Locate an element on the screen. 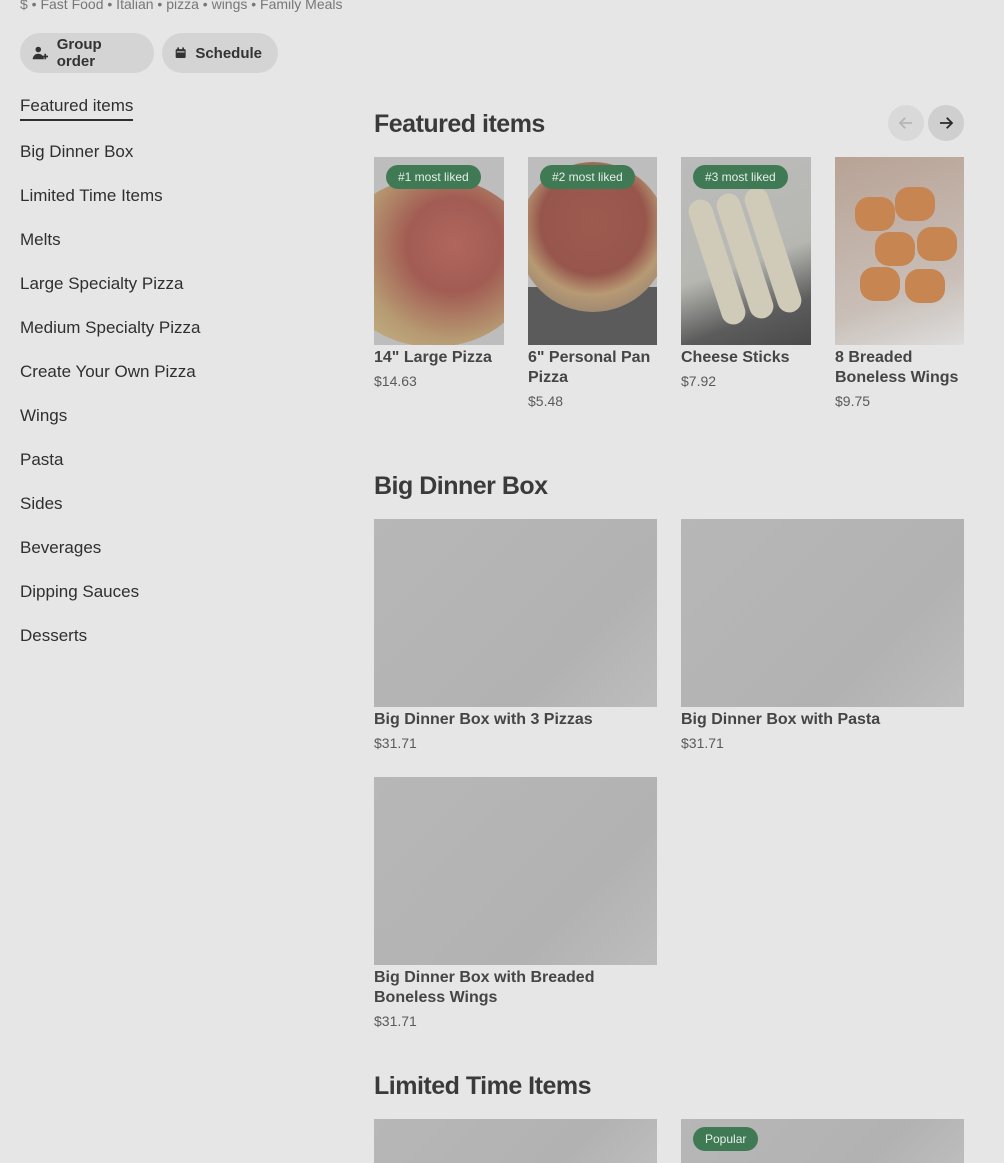 This screenshot has width=1004, height=1163. schedule-label: Schedule is located at coordinates (228, 53).